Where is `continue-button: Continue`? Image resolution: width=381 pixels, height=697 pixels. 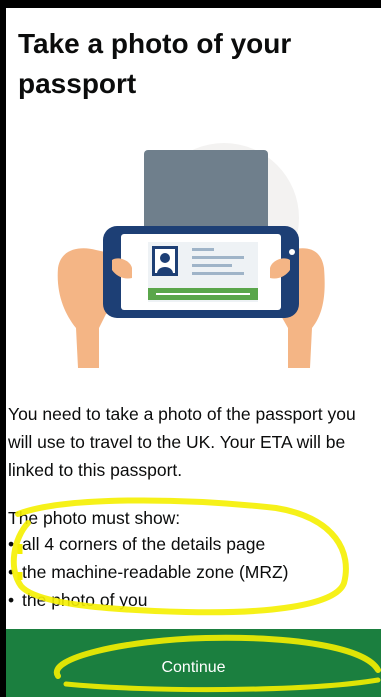
continue-button: Continue is located at coordinates (193, 663).